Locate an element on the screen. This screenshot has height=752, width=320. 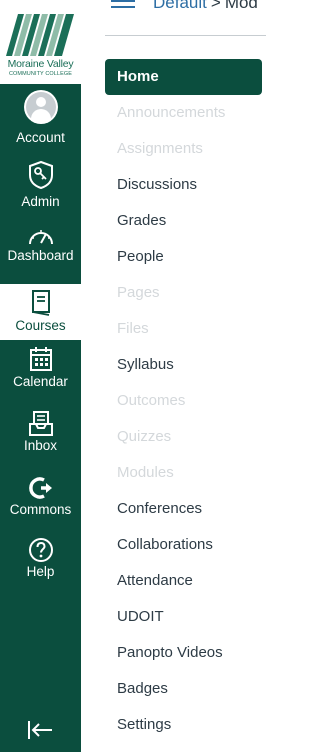
course-nav-assignments: Assignments is located at coordinates (160, 149).